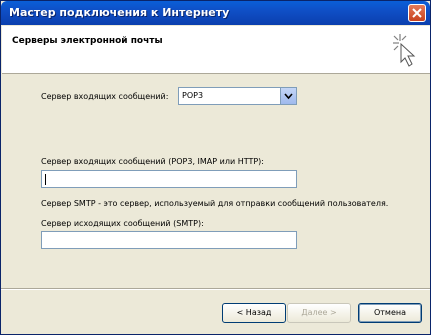  What do you see at coordinates (169, 240) in the screenshot?
I see `outgoing-server-input` at bounding box center [169, 240].